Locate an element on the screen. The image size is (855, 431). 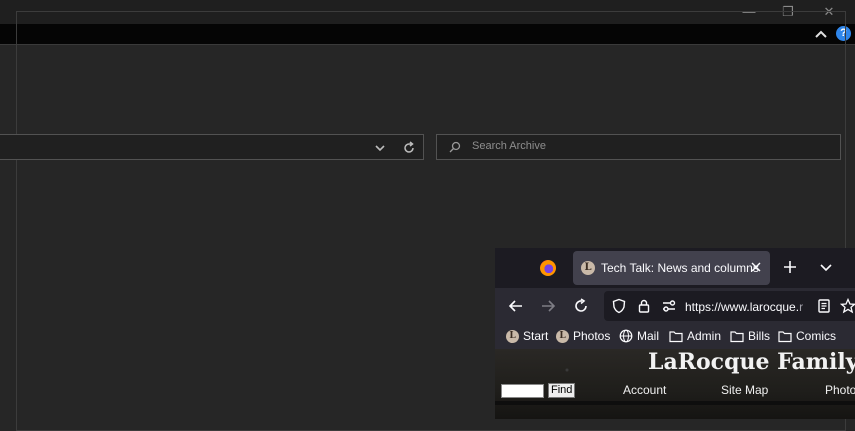
link-photo: Photo is located at coordinates (840, 390).